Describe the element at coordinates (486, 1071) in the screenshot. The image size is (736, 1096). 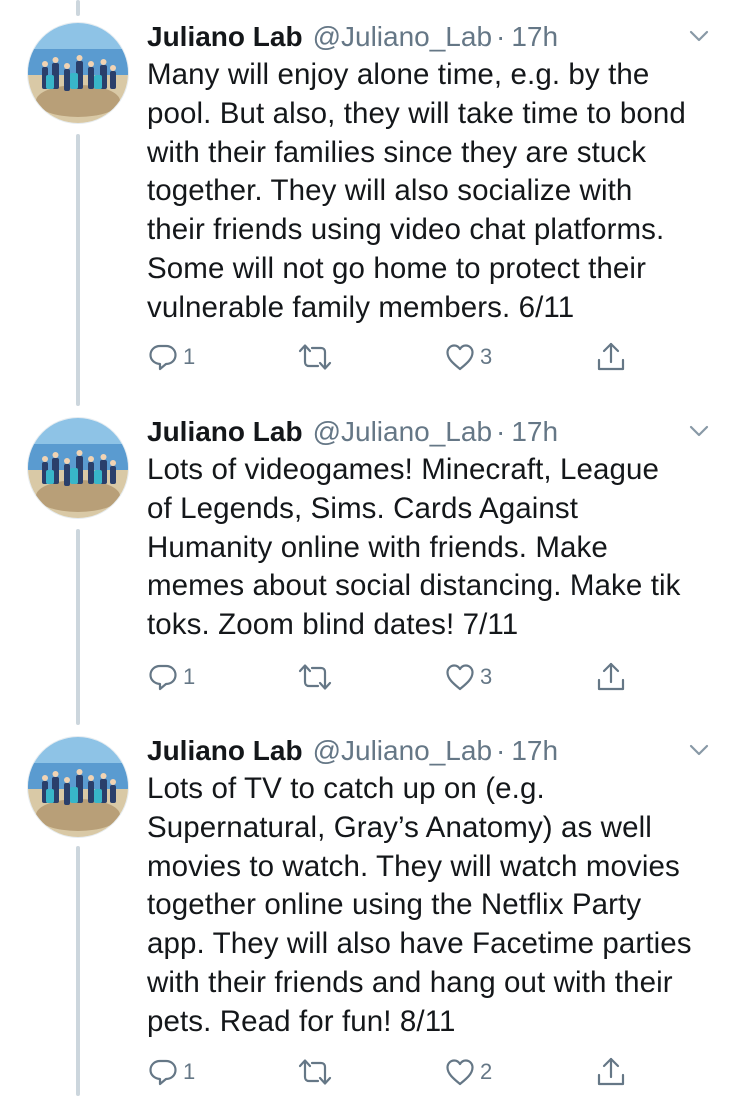
I see `like-count: 2` at that location.